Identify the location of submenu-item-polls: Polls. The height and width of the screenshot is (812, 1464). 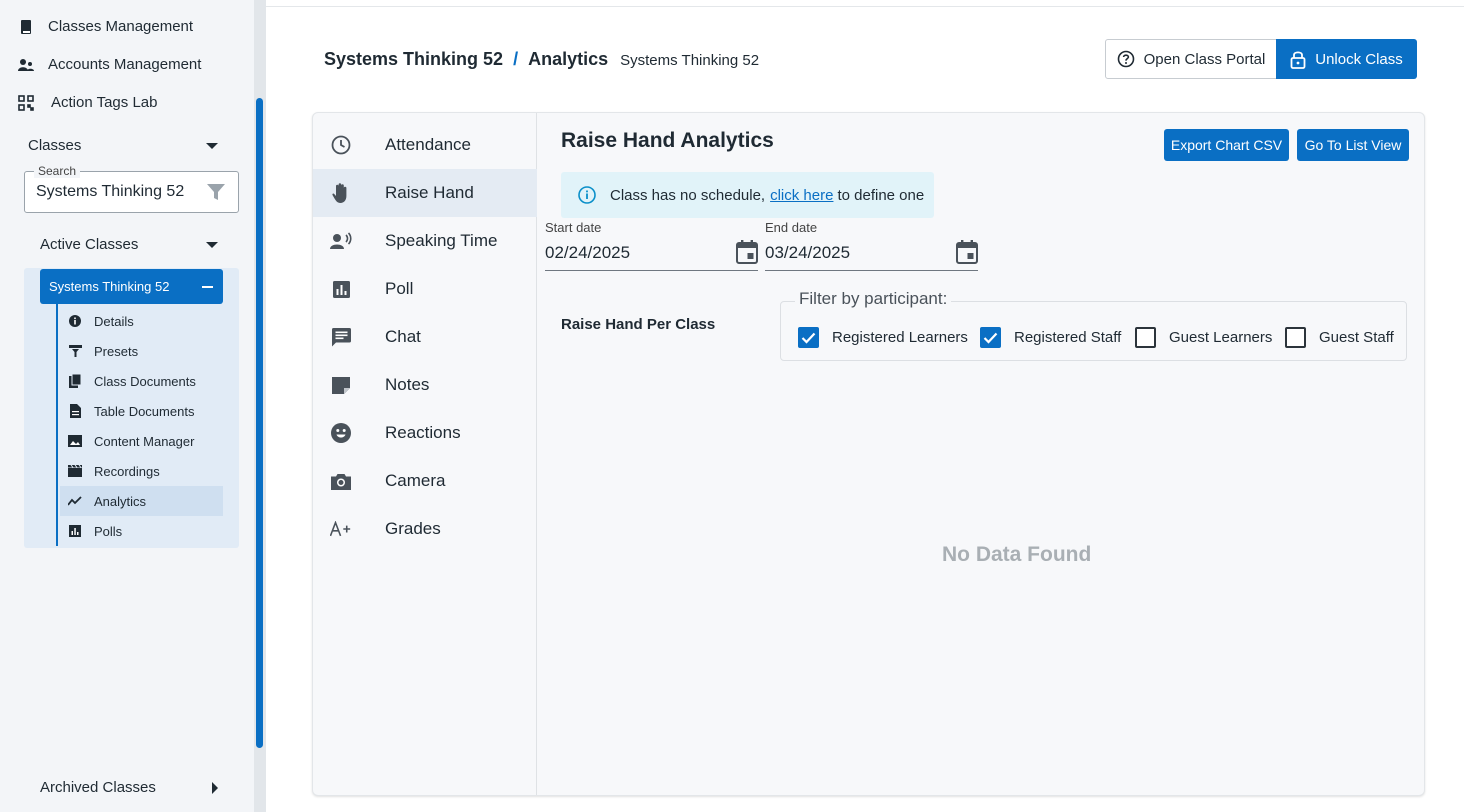
(141, 531).